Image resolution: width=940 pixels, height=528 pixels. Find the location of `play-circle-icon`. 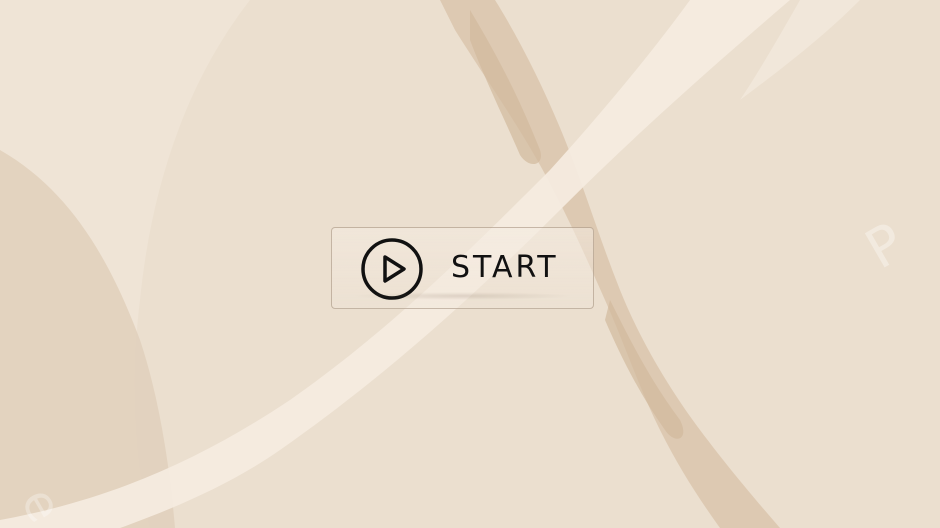

play-circle-icon is located at coordinates (392, 269).